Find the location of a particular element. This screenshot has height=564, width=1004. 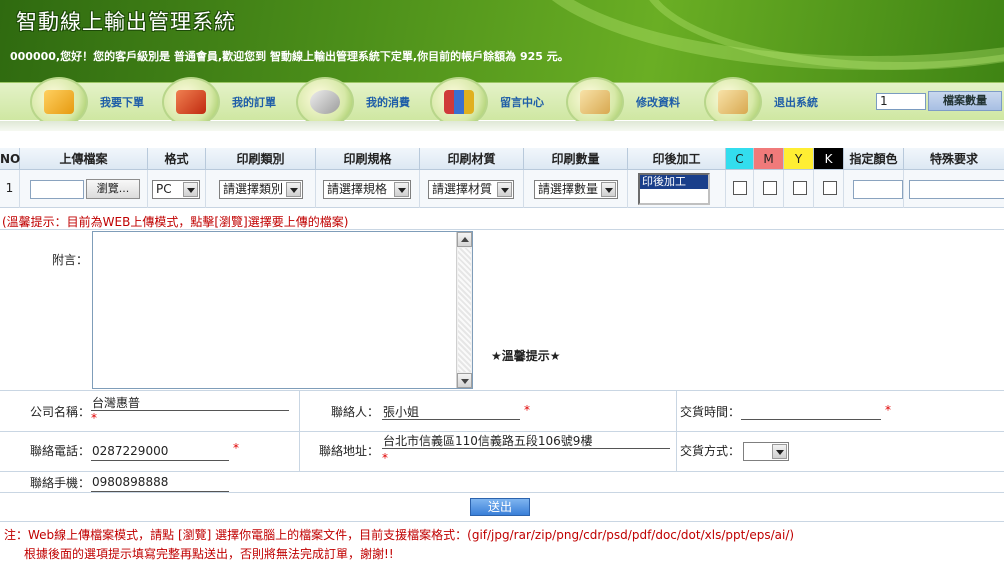

nav-label: 修改資料 is located at coordinates (658, 102).